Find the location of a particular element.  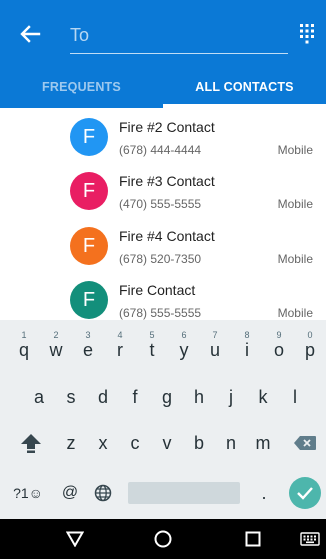

key-hint: 2 is located at coordinates (56, 335).